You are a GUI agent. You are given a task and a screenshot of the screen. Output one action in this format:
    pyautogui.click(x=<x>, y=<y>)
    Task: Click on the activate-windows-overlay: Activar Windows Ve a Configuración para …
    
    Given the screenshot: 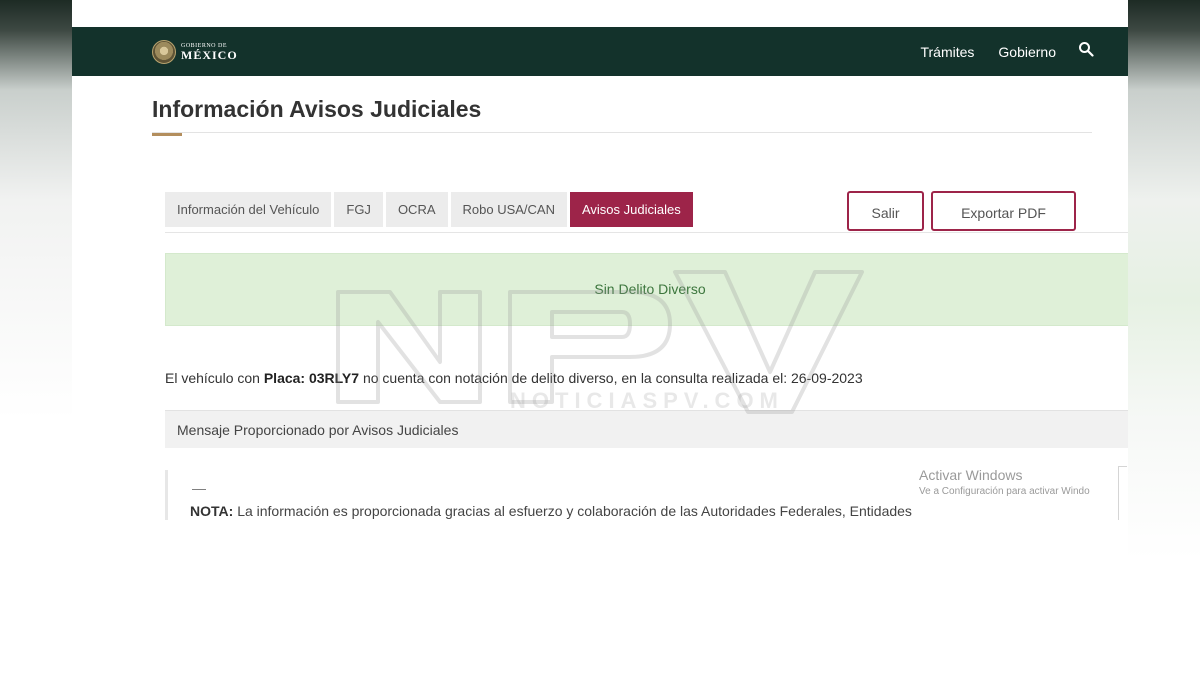 What is the action you would take?
    pyautogui.click(x=1004, y=482)
    